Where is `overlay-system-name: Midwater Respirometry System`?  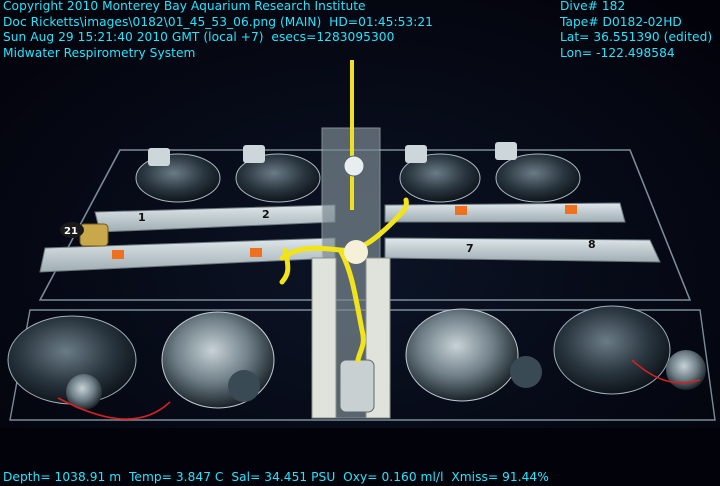 overlay-system-name: Midwater Respirometry System is located at coordinates (99, 52).